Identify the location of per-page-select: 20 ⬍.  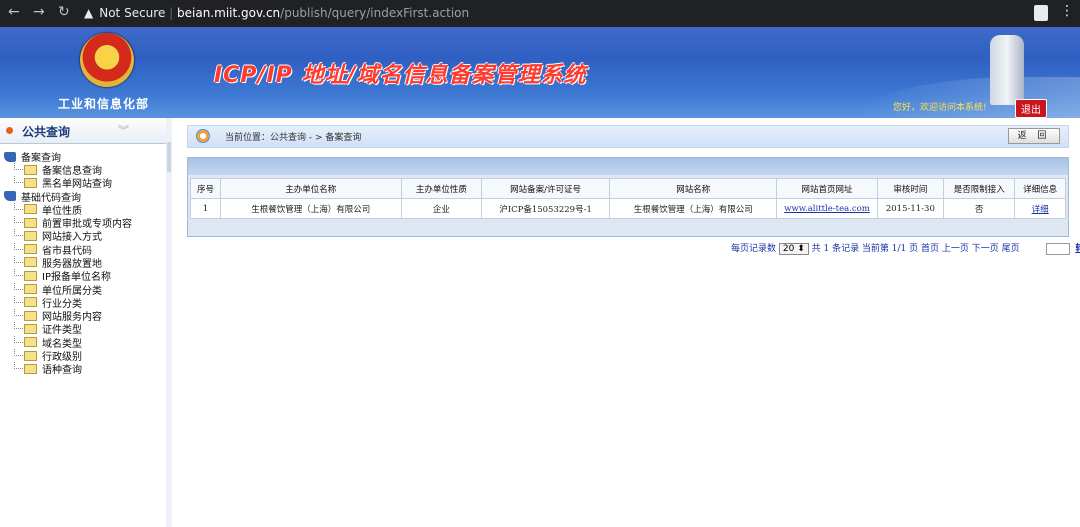
(793, 249).